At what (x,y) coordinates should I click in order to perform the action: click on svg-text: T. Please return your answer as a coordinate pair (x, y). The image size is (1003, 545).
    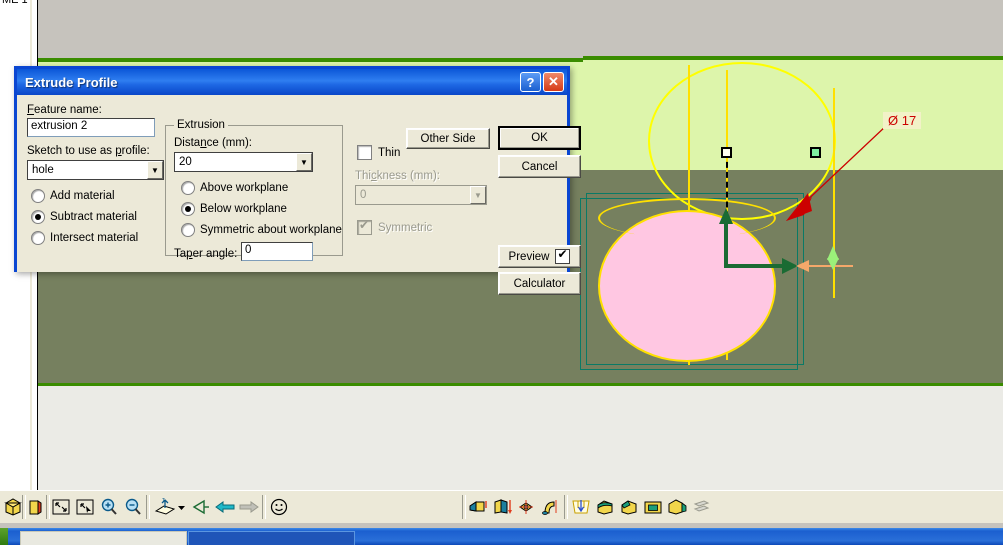
    Looking at the image, I should click on (163, 501).